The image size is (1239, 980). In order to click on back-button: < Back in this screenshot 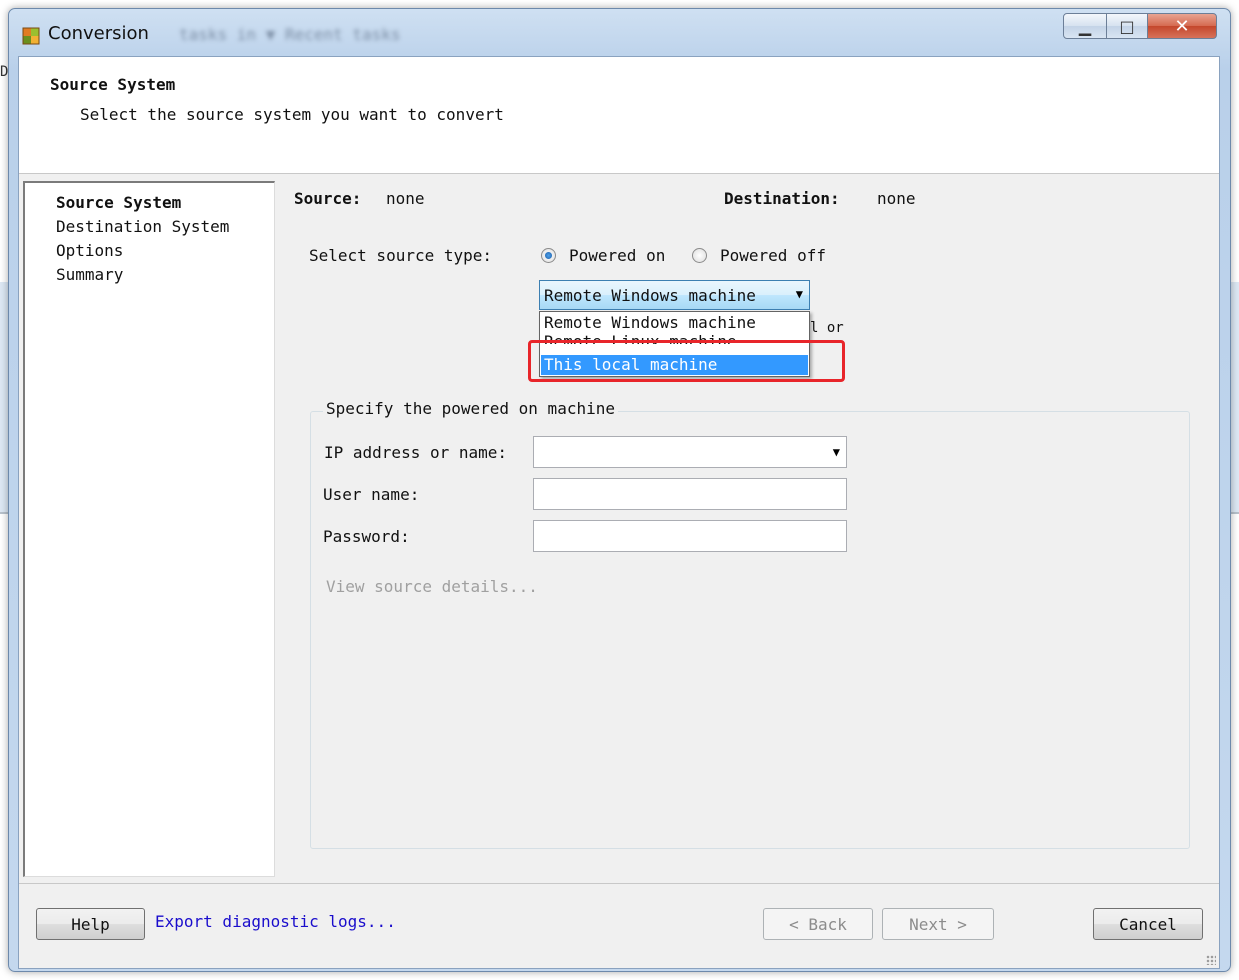, I will do `click(818, 924)`.